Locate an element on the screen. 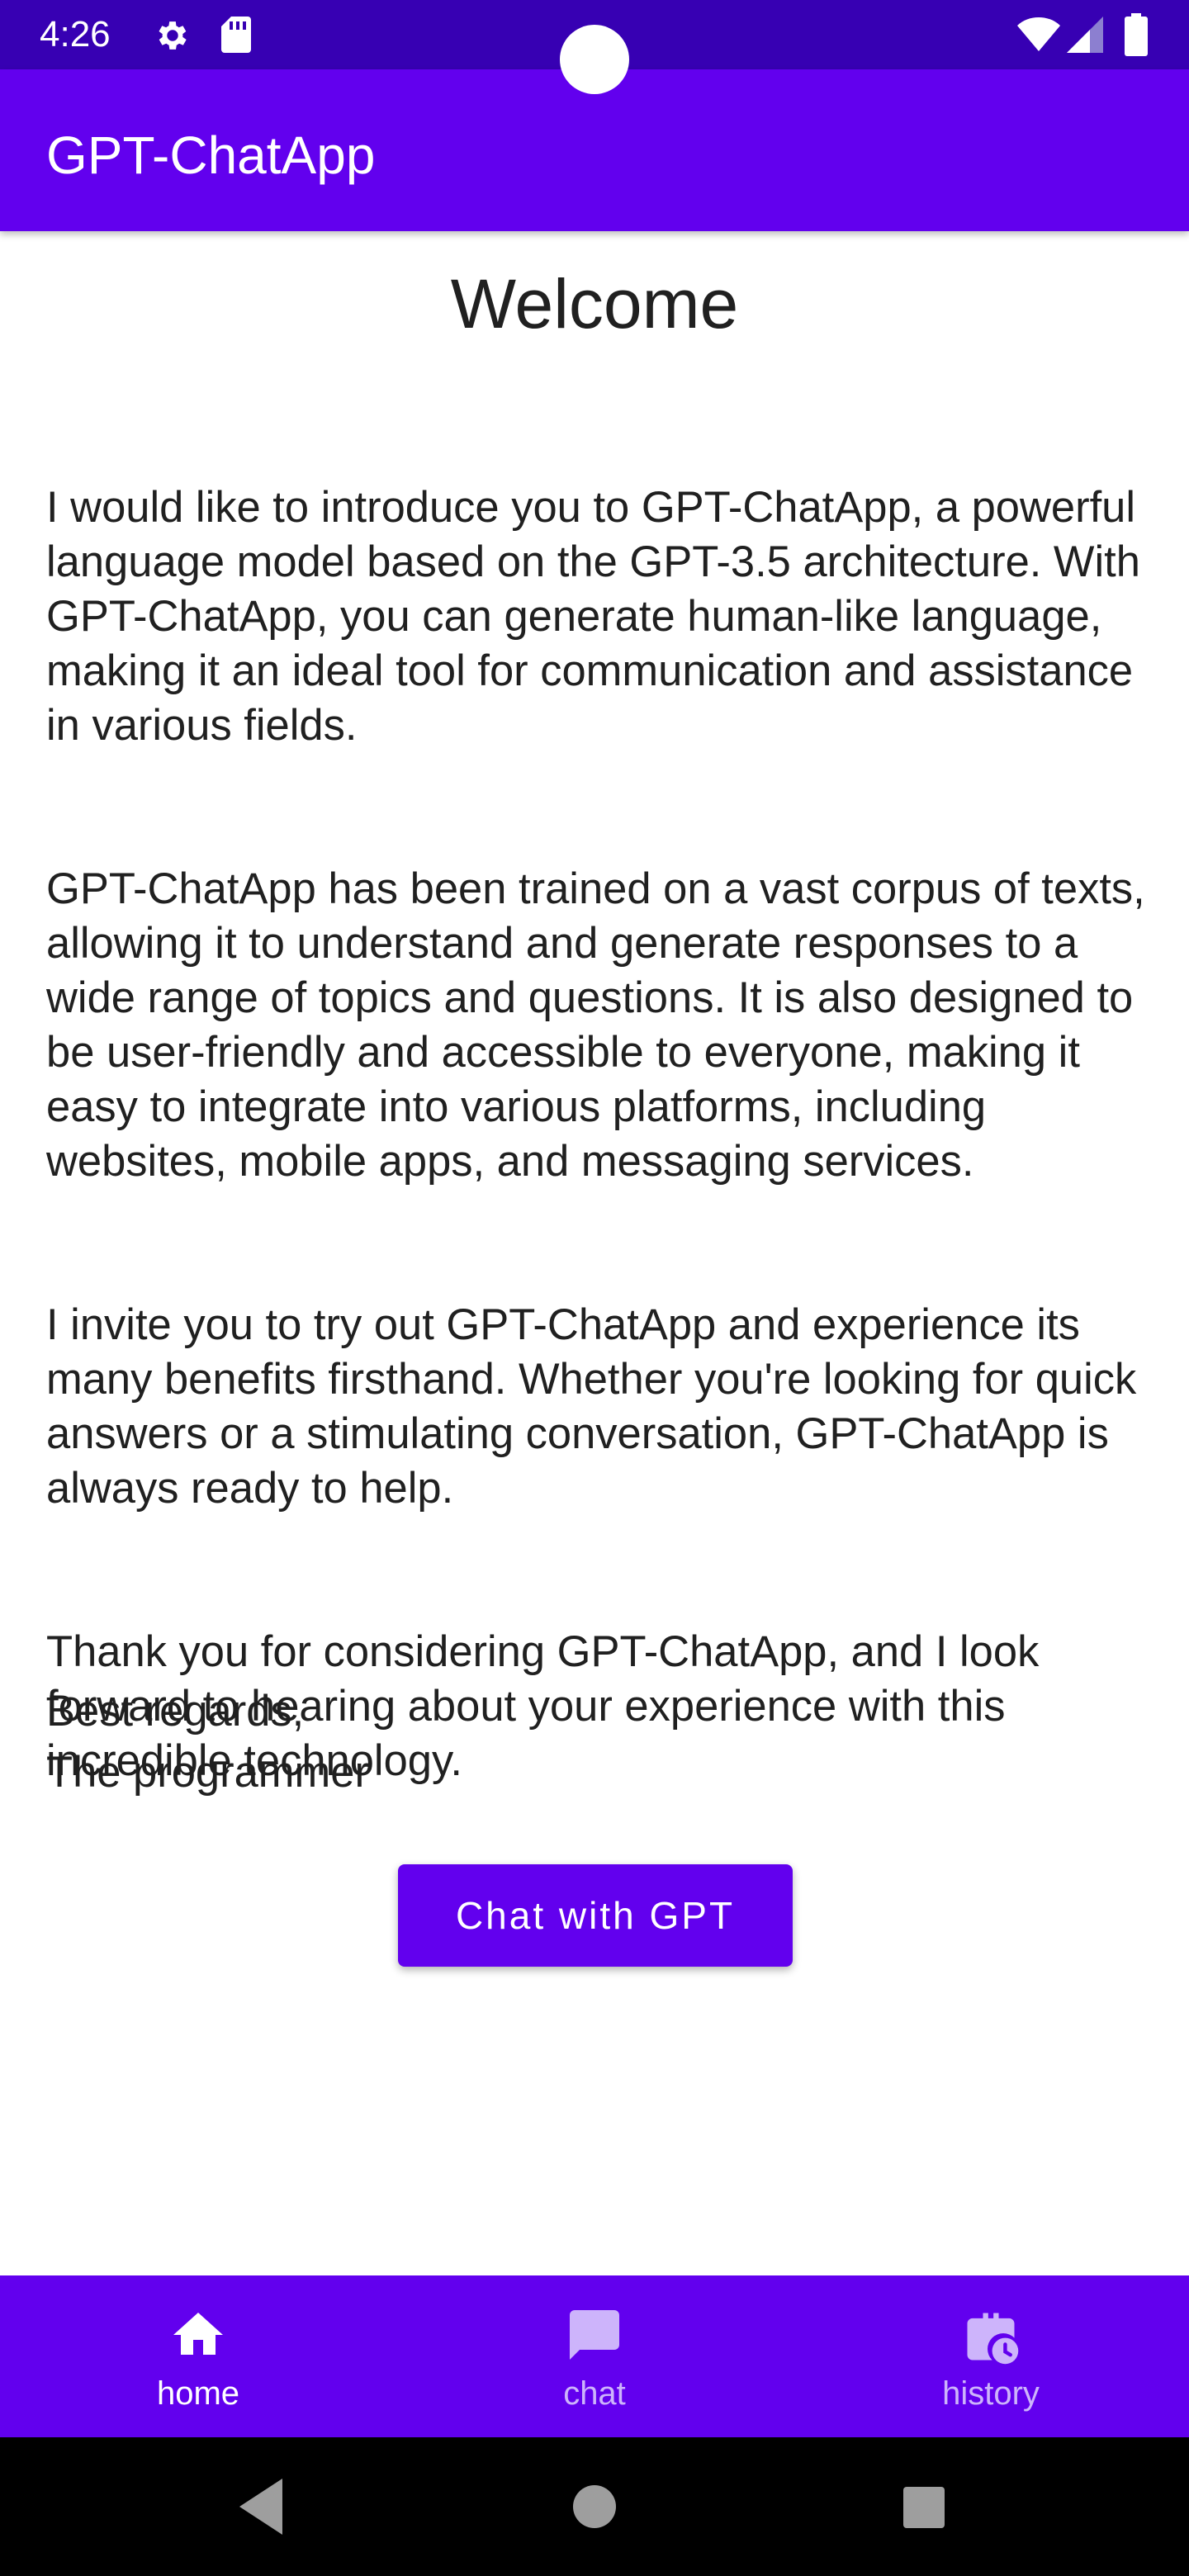 This screenshot has width=1189, height=2576. nav-item-history: history is located at coordinates (991, 2356).